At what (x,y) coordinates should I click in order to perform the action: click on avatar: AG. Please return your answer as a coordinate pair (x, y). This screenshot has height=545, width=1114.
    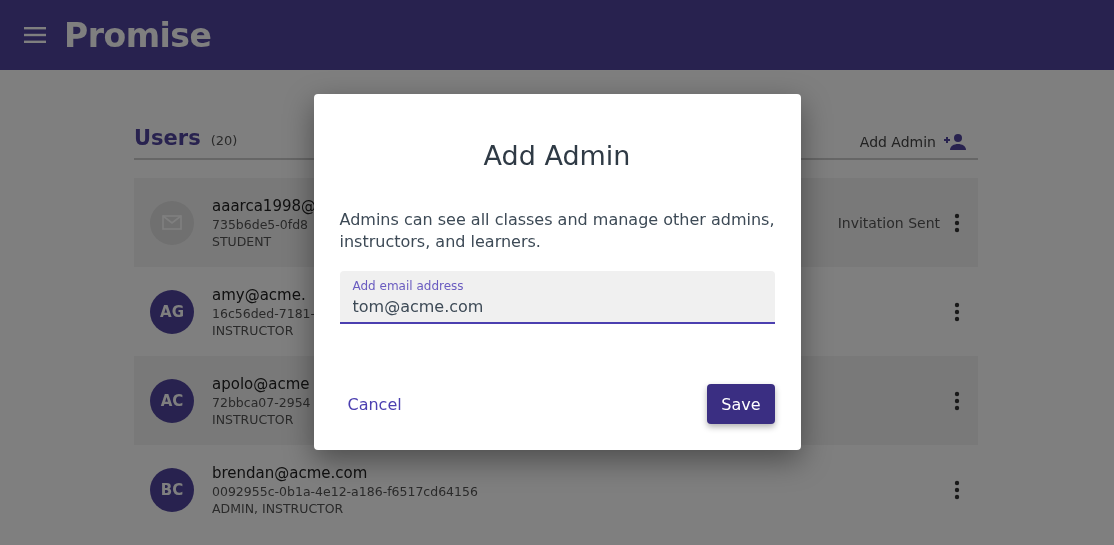
    Looking at the image, I should click on (172, 311).